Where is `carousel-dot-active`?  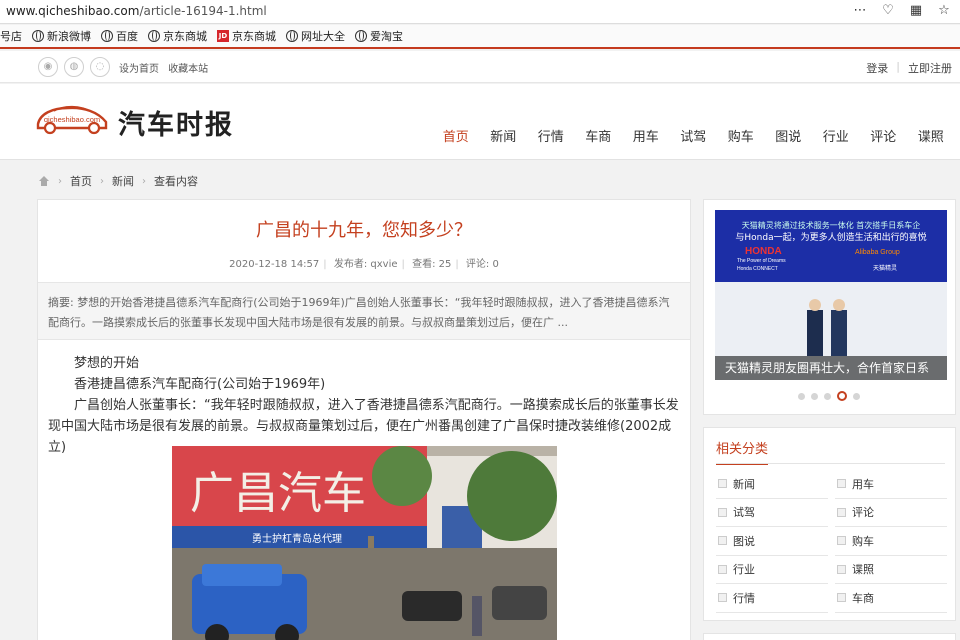
carousel-dot-active is located at coordinates (842, 396).